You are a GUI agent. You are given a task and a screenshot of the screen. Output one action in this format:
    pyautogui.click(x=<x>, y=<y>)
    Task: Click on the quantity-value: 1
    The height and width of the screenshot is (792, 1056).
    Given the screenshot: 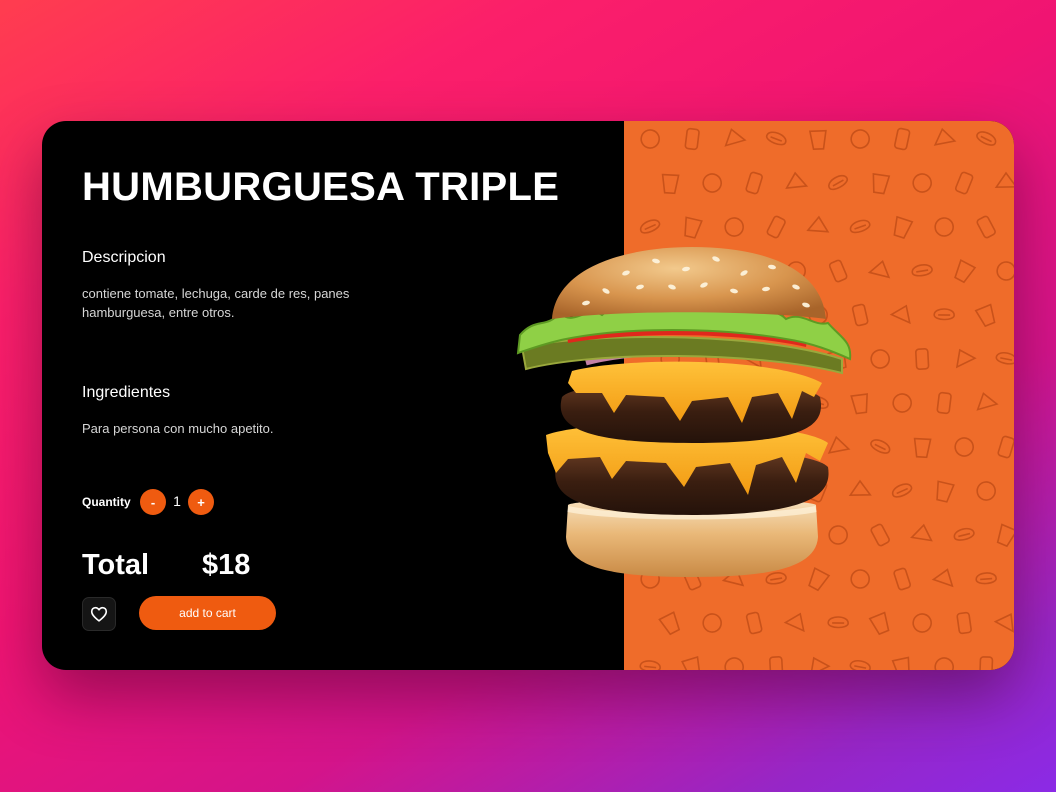 What is the action you would take?
    pyautogui.click(x=177, y=501)
    